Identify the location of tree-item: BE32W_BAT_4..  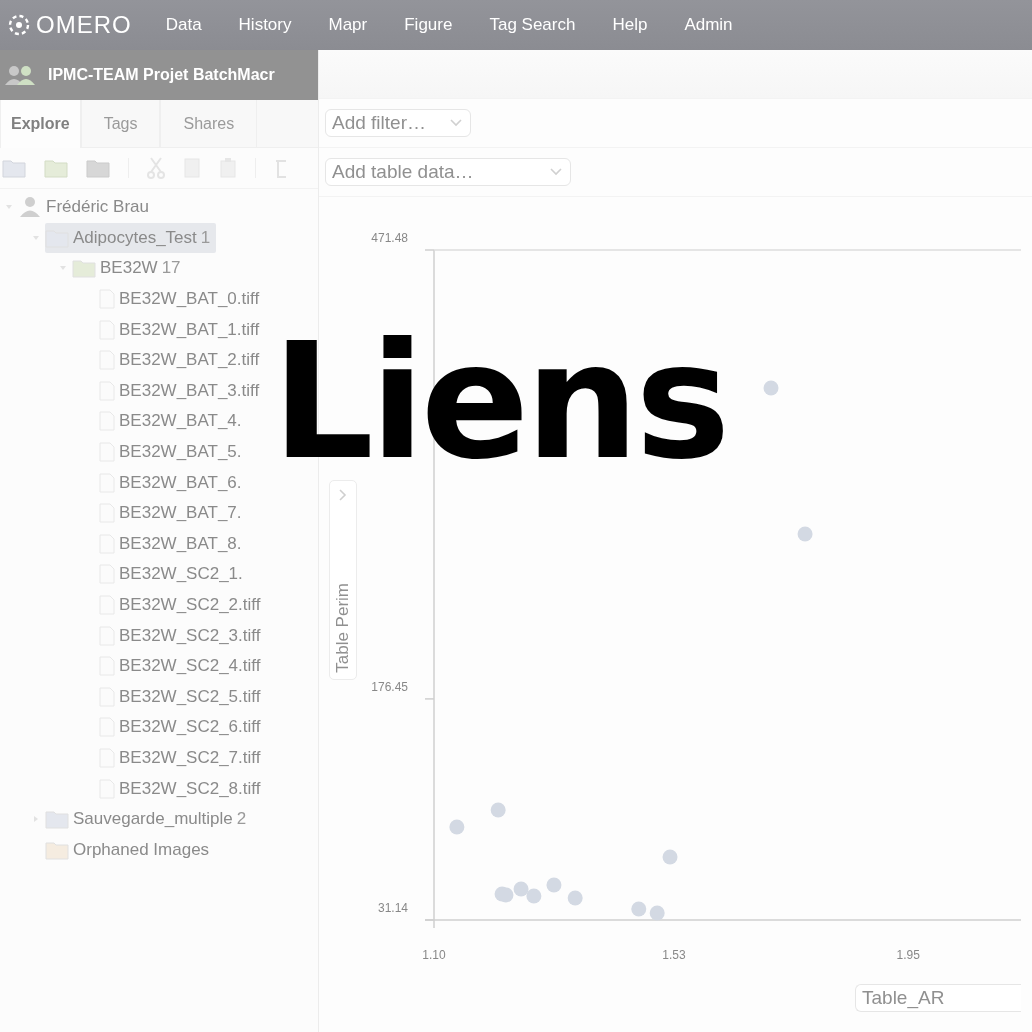
(173, 421).